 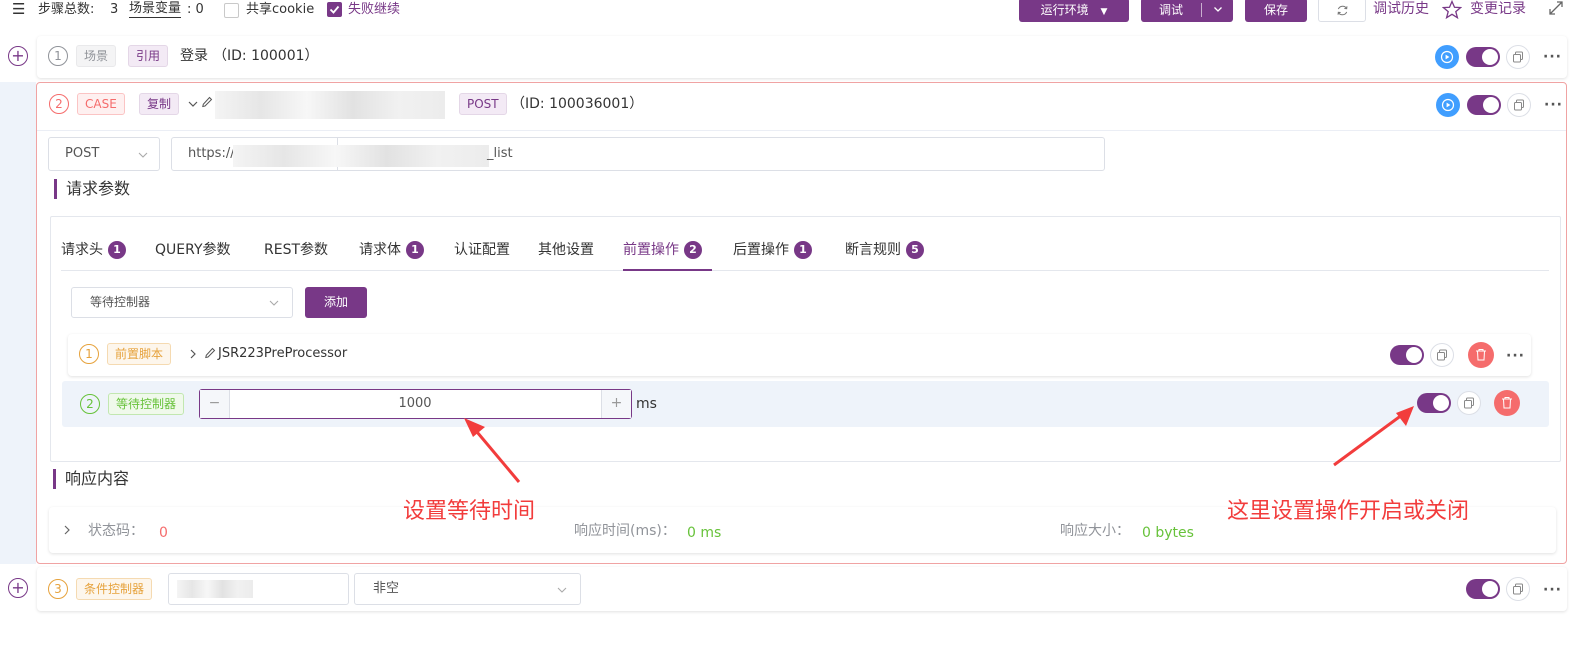 I want to click on wait-controller-enable-toggle, so click(x=1434, y=403).